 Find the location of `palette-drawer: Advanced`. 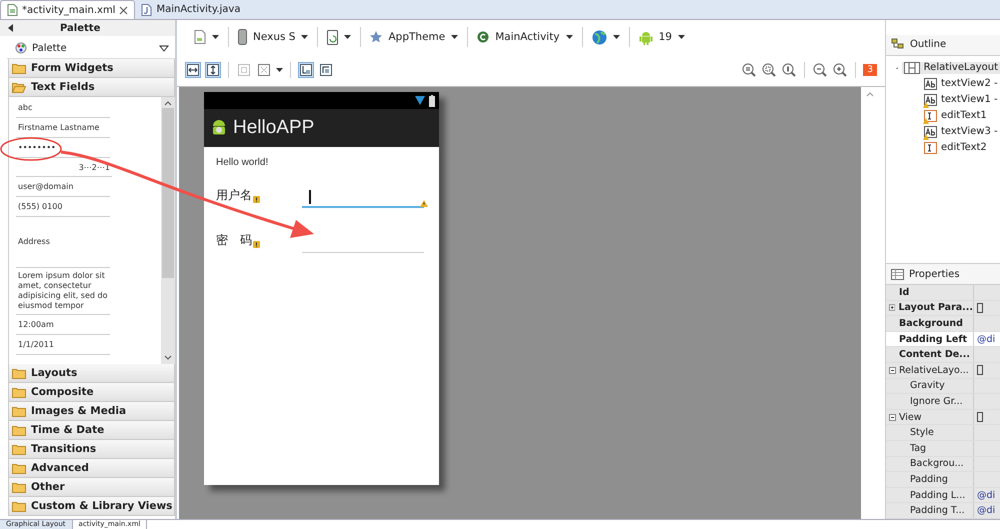

palette-drawer: Advanced is located at coordinates (91, 468).